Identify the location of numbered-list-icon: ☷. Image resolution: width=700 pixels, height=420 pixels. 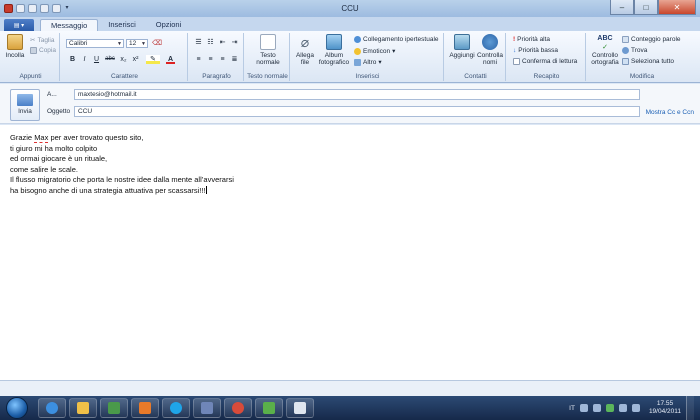
(210, 42).